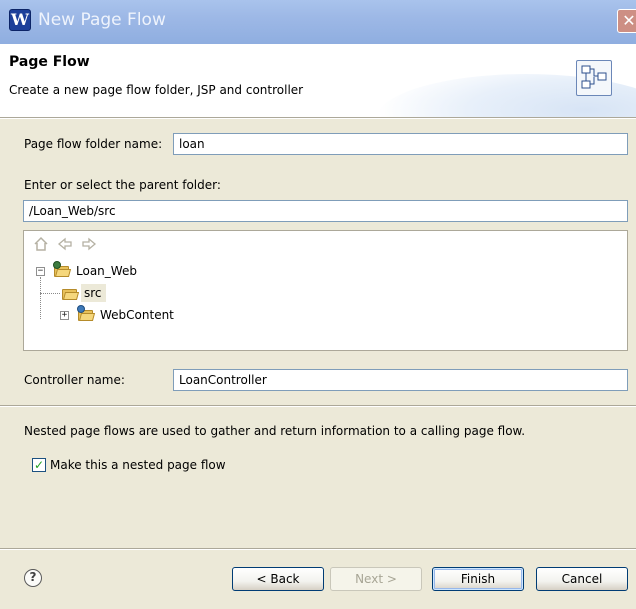 This screenshot has height=609, width=636. Describe the element at coordinates (122, 185) in the screenshot. I see `parent-folder-label: Enter or select the parent folder:` at that location.